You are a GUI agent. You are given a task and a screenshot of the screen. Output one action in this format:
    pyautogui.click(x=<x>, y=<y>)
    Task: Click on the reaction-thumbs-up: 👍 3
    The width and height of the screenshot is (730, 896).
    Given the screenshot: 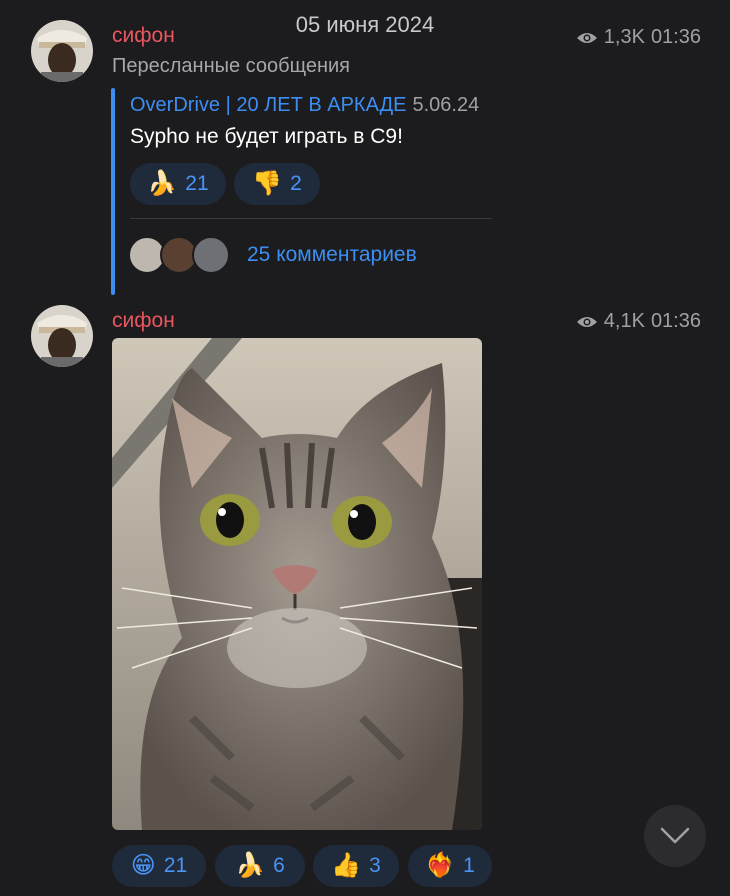 What is the action you would take?
    pyautogui.click(x=356, y=866)
    